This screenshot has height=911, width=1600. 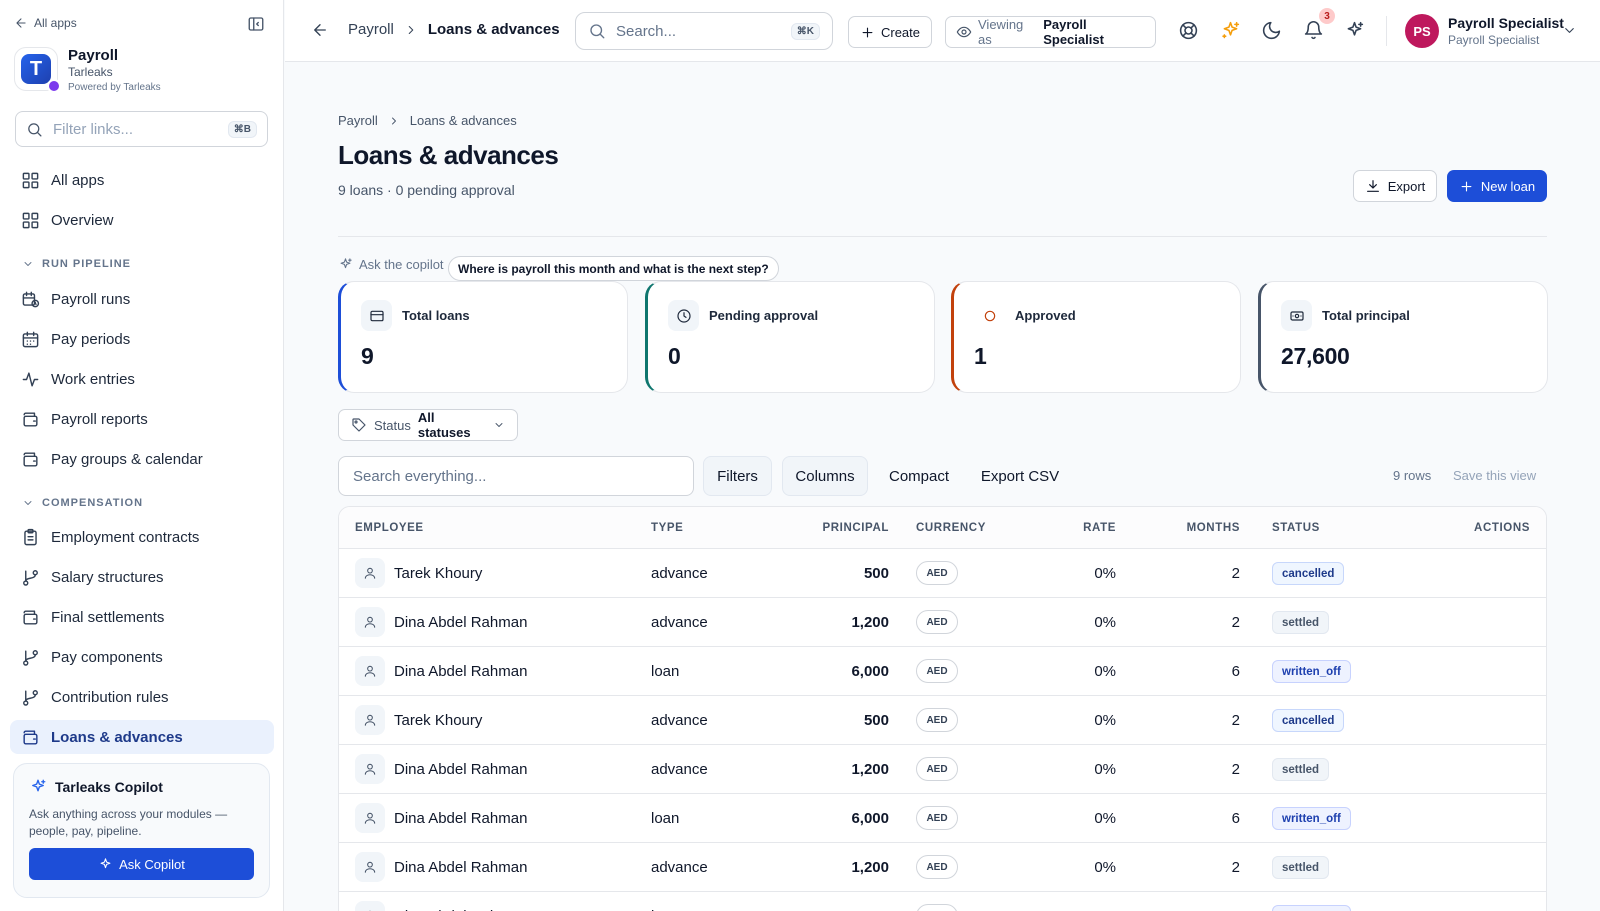 What do you see at coordinates (93, 379) in the screenshot?
I see `sidebar-item-label: Work entries` at bounding box center [93, 379].